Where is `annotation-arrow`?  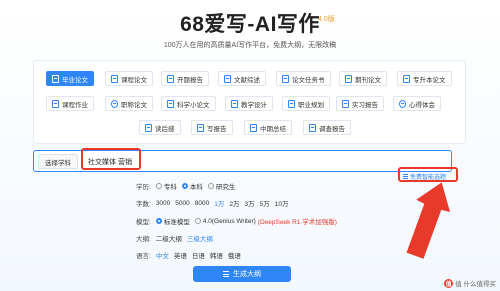
annotation-arrow is located at coordinates (428, 220).